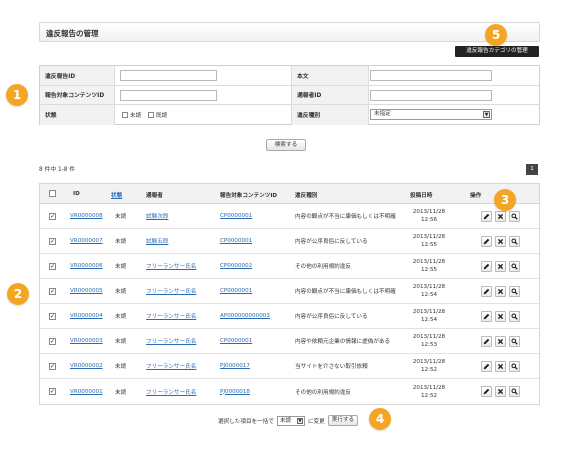 This screenshot has width=580, height=450. I want to click on body-input, so click(431, 75).